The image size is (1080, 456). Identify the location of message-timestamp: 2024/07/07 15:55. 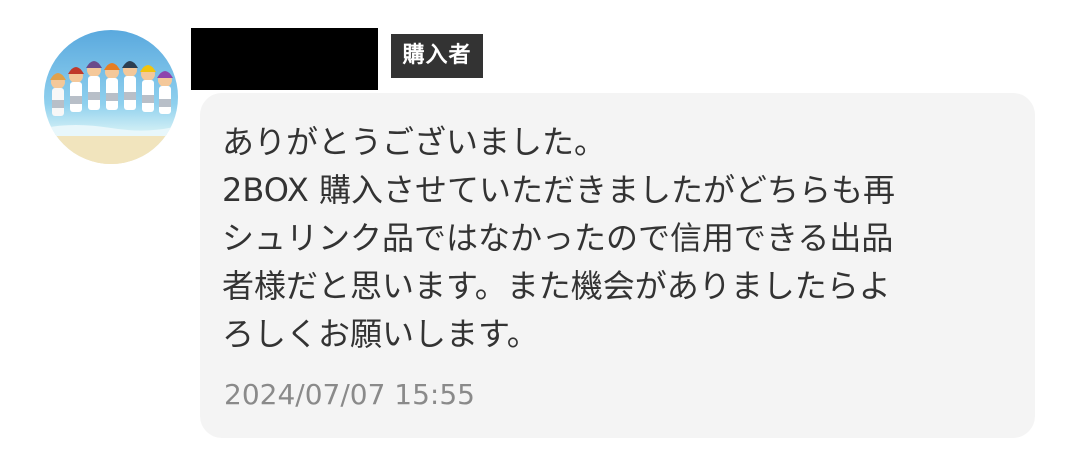
(349, 394).